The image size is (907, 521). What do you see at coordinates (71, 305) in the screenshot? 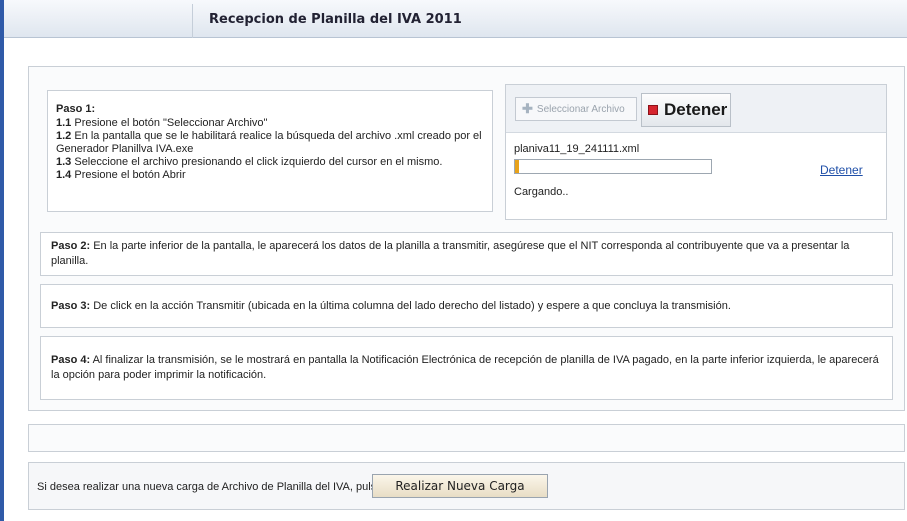
I see `paso3-label: Paso 3:` at bounding box center [71, 305].